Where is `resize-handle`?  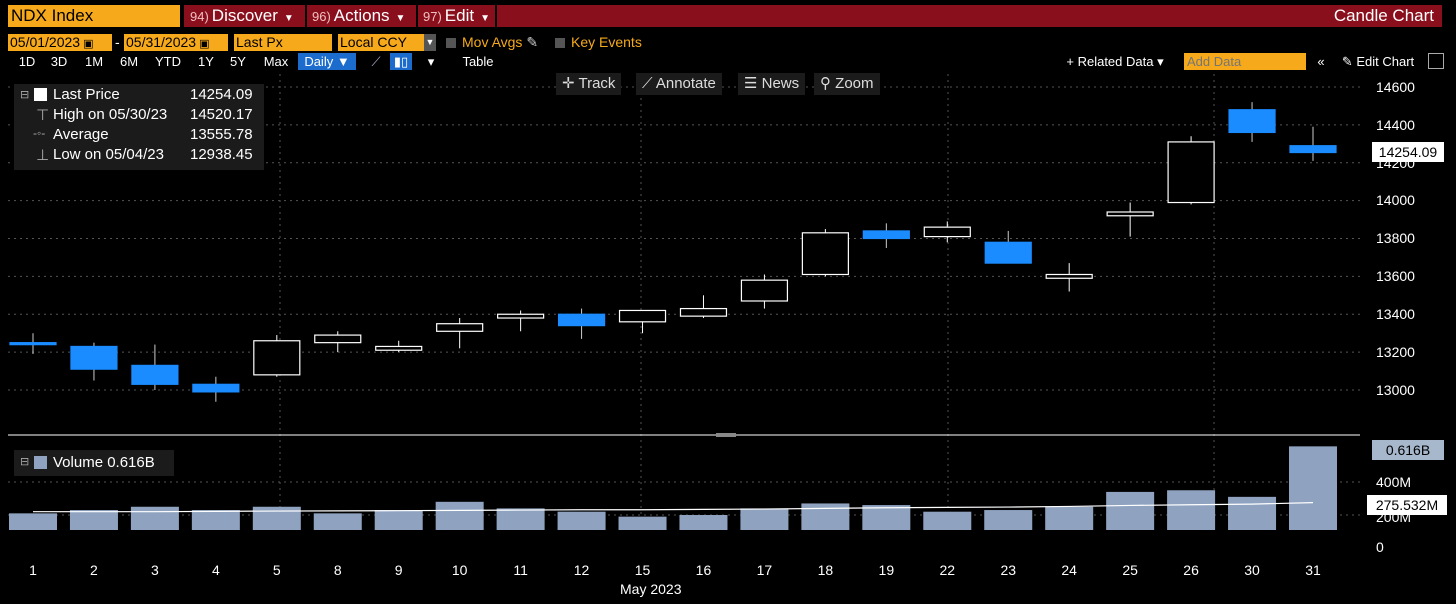
resize-handle is located at coordinates (726, 435).